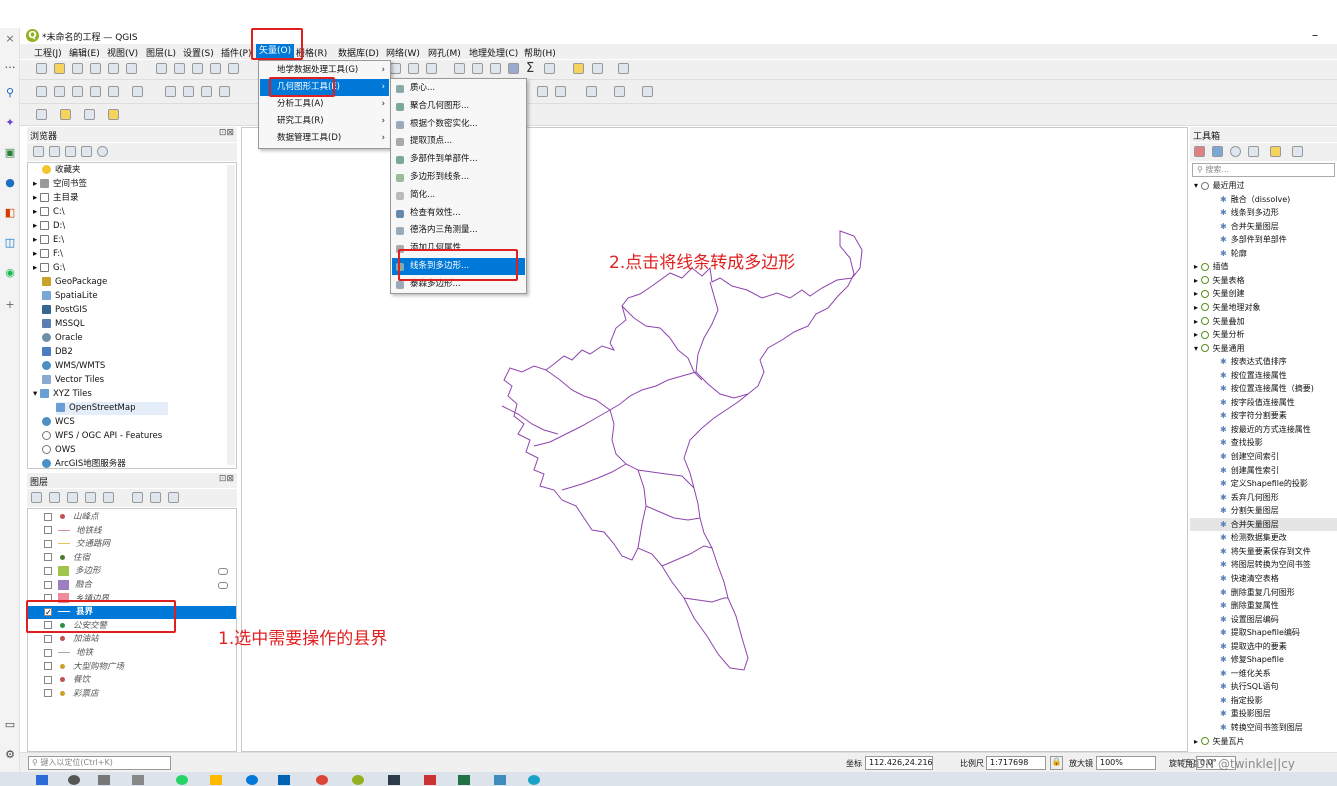 The height and width of the screenshot is (786, 1337). I want to click on identify-icon, so click(459, 68).